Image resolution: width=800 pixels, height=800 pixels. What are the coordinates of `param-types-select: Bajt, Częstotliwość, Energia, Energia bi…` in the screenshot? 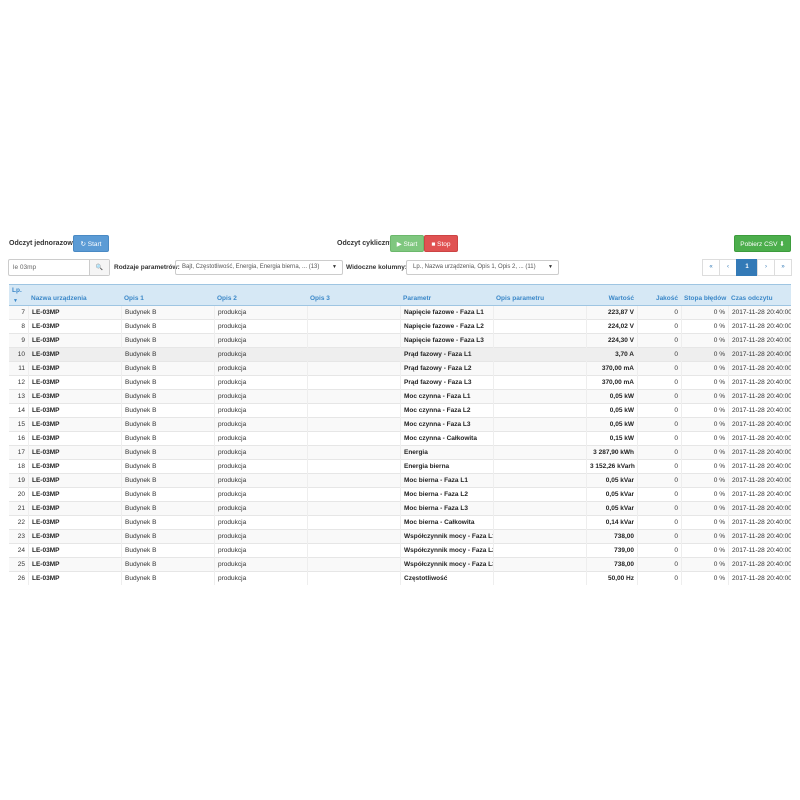 It's located at (259, 267).